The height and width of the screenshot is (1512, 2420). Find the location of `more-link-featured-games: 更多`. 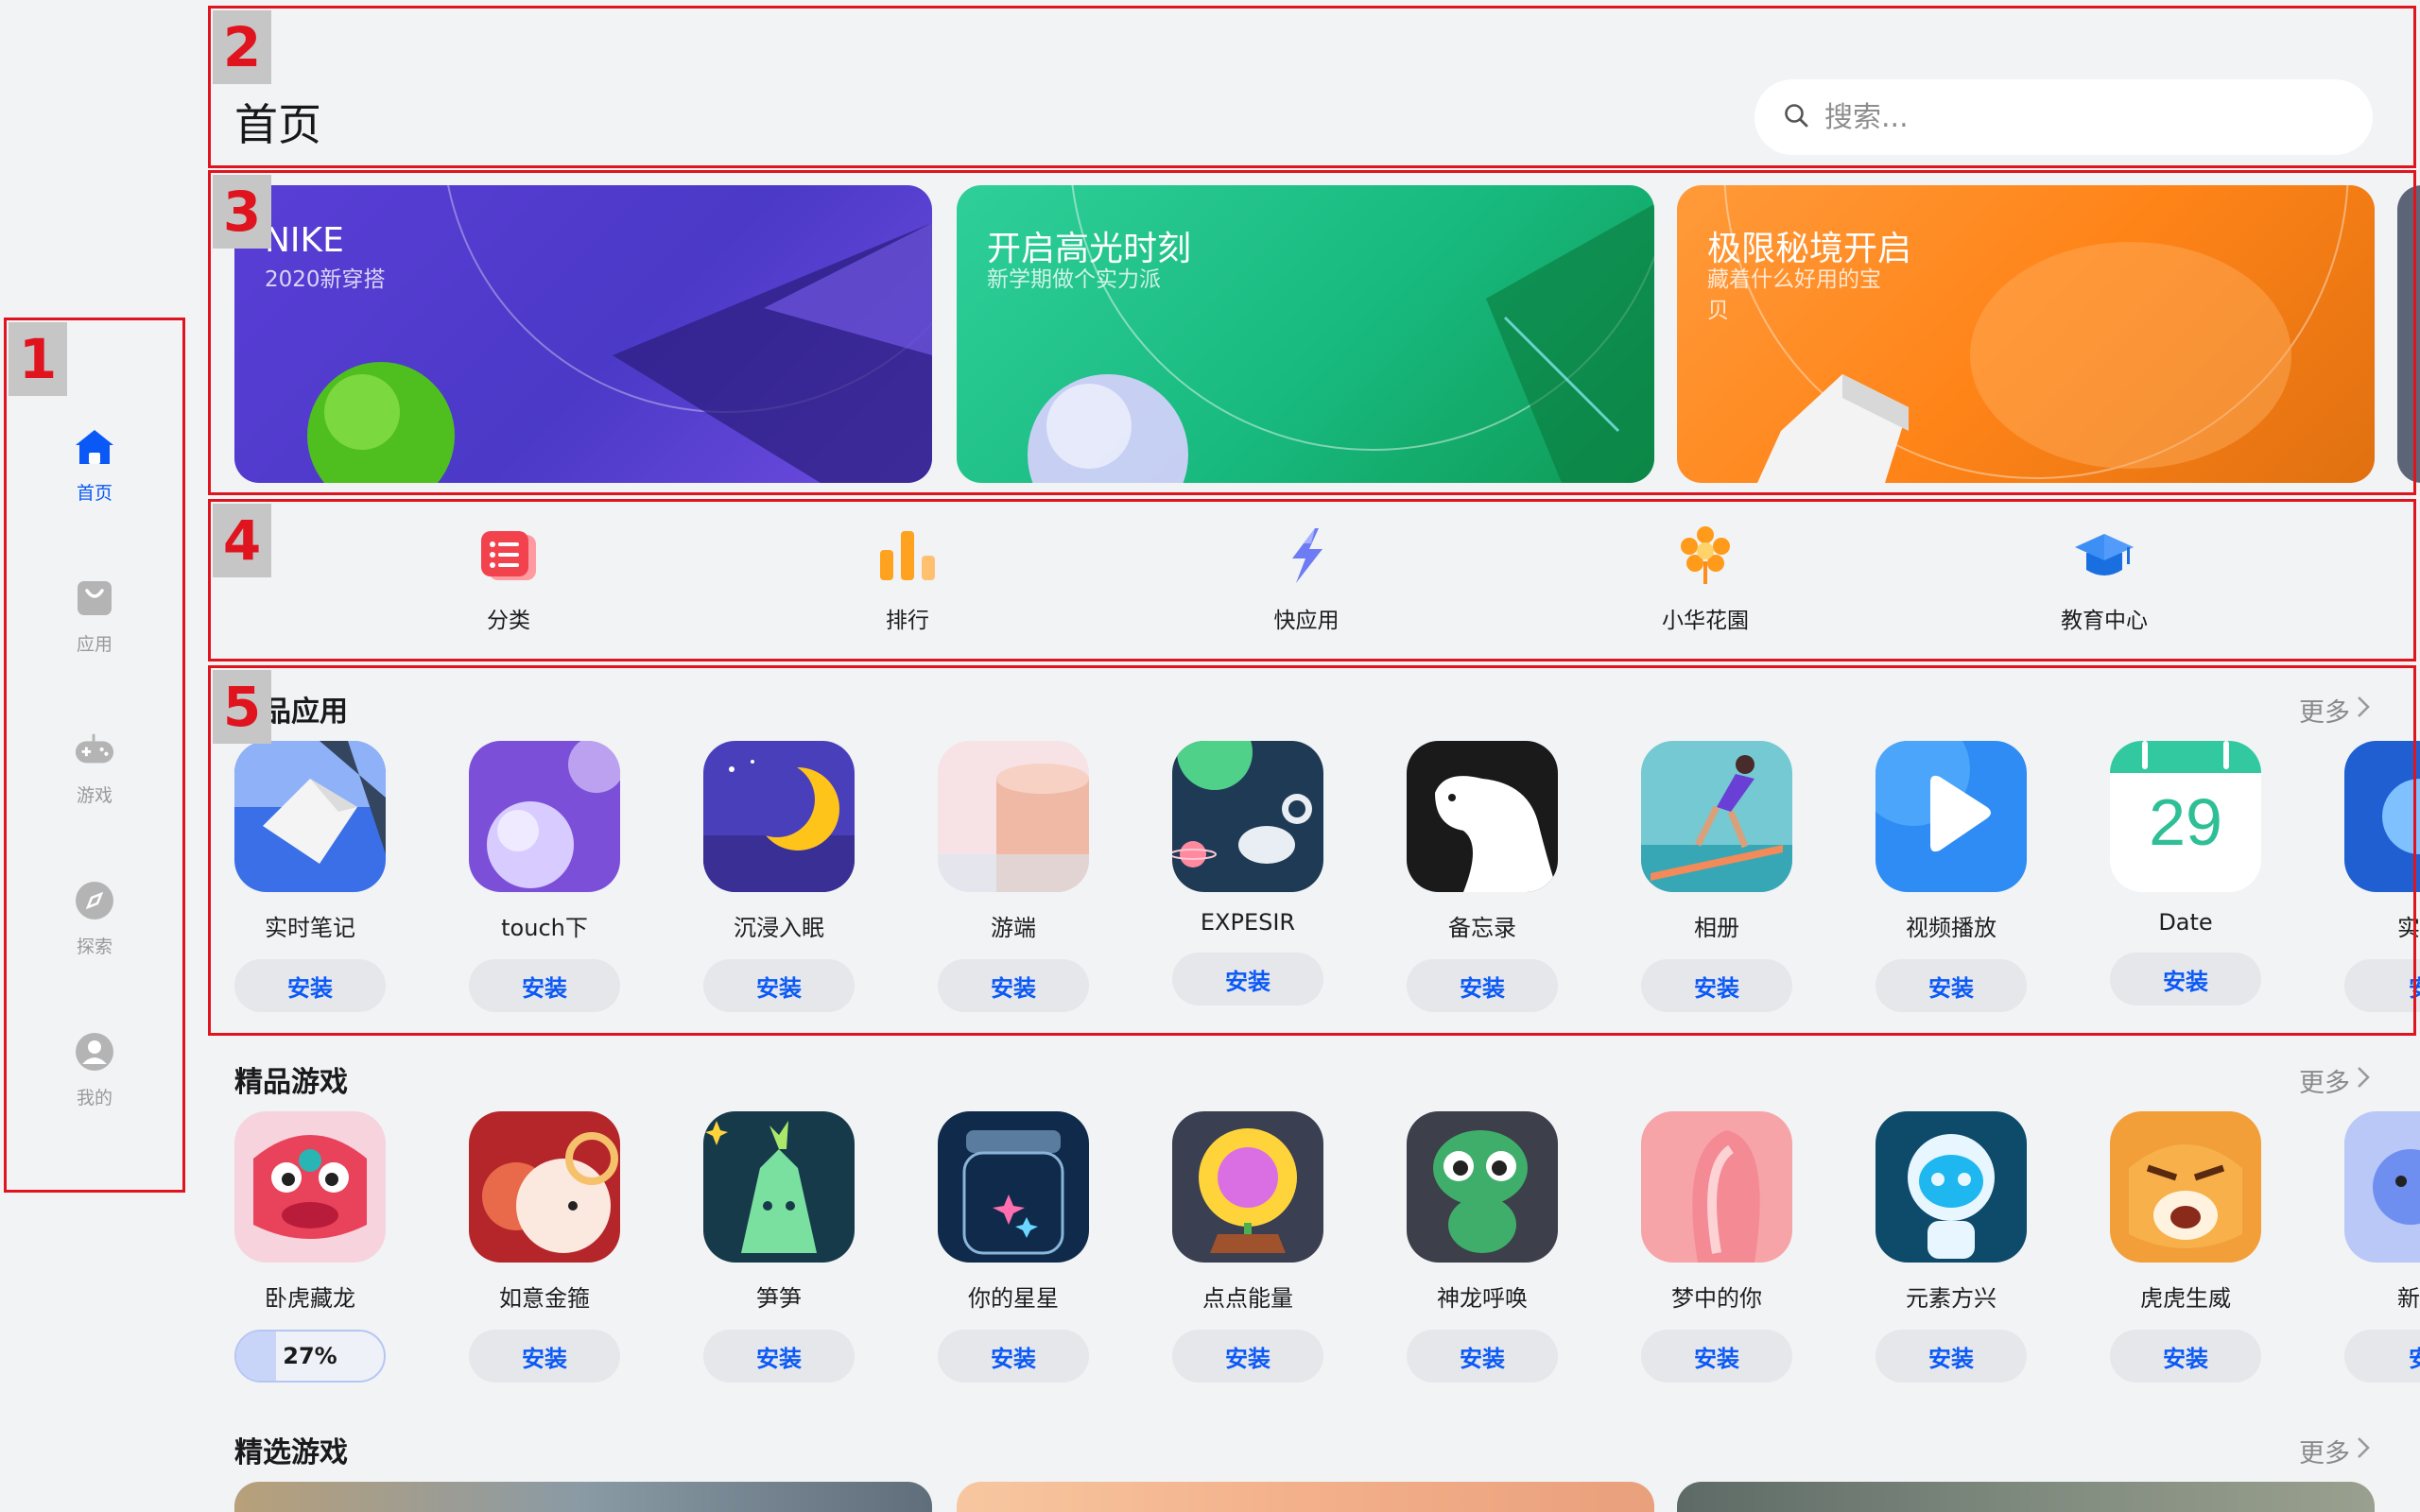

more-link-featured-games: 更多 is located at coordinates (2335, 1080).